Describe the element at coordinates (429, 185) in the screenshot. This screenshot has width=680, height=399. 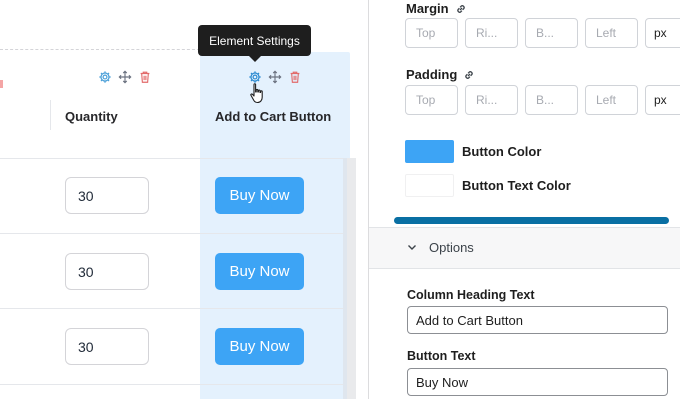
I see `button-text-color-swatch` at that location.